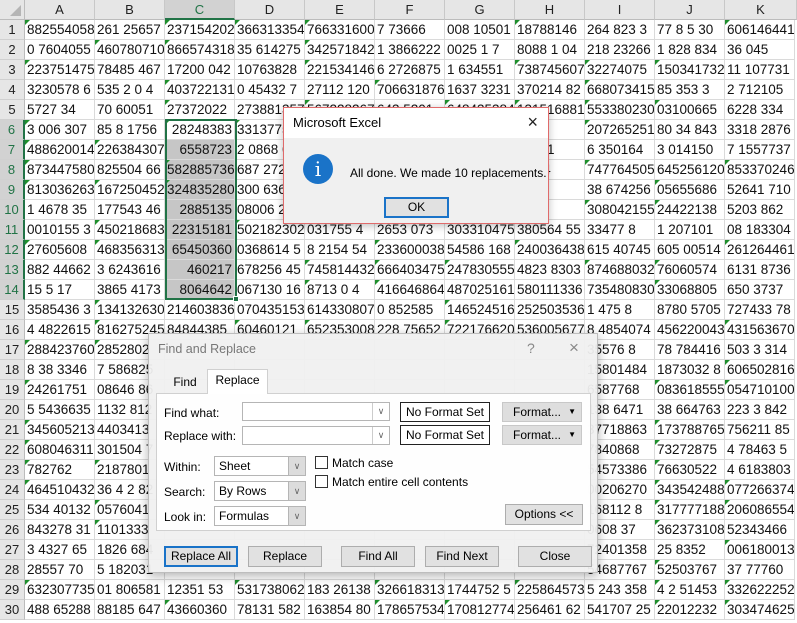 The height and width of the screenshot is (623, 797). What do you see at coordinates (480, 10) in the screenshot?
I see `column-header-G: G` at bounding box center [480, 10].